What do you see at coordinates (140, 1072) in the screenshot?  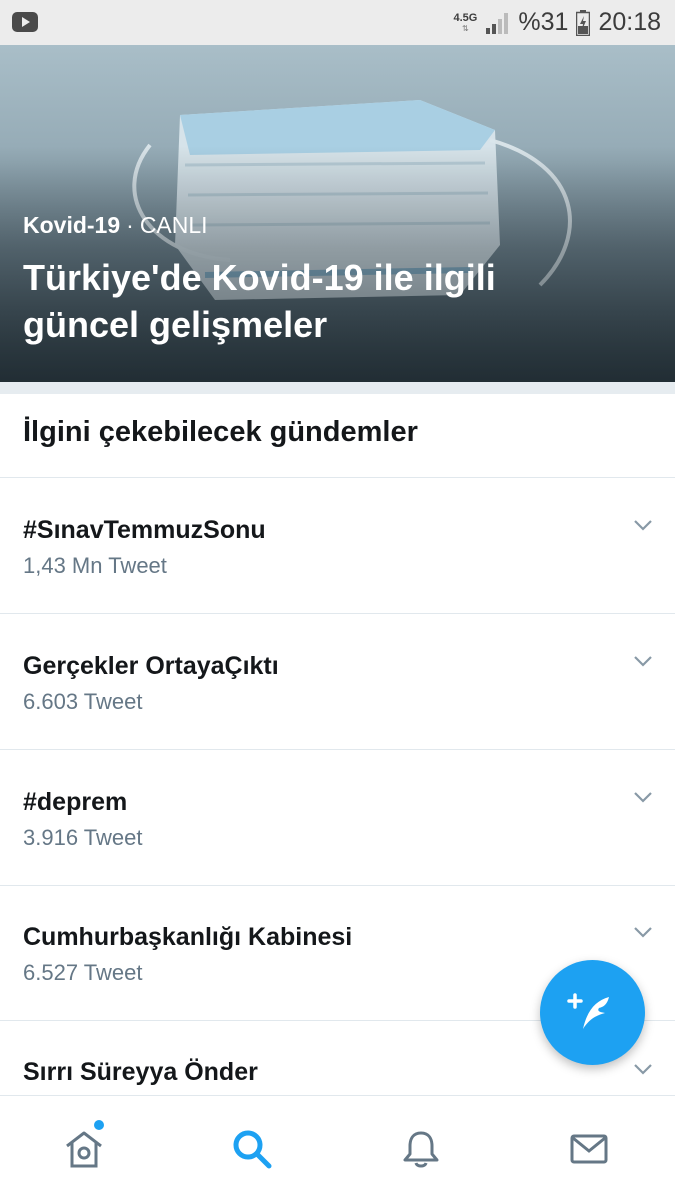 I see `trend-name: Sırrı Süreyya Önder` at bounding box center [140, 1072].